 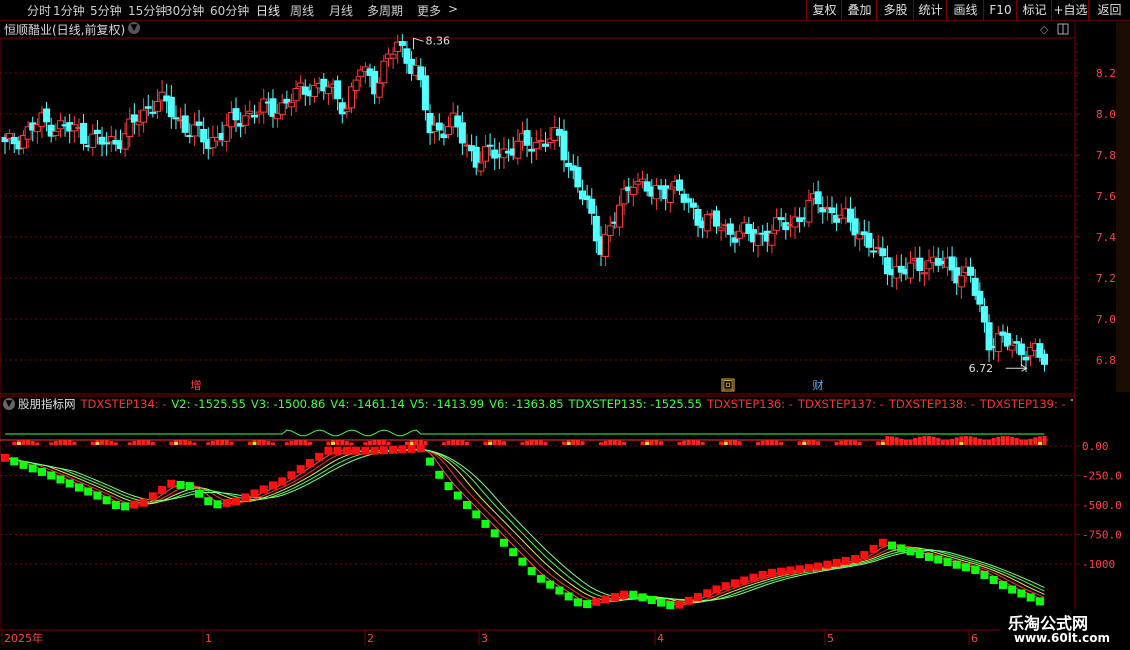 What do you see at coordinates (1034, 10) in the screenshot?
I see `toolbar-button-6: 标记` at bounding box center [1034, 10].